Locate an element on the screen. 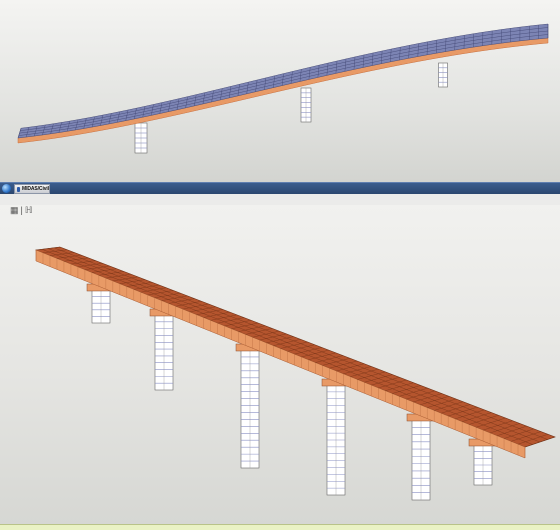 The image size is (560, 530). midas-app-icon is located at coordinates (19, 189).